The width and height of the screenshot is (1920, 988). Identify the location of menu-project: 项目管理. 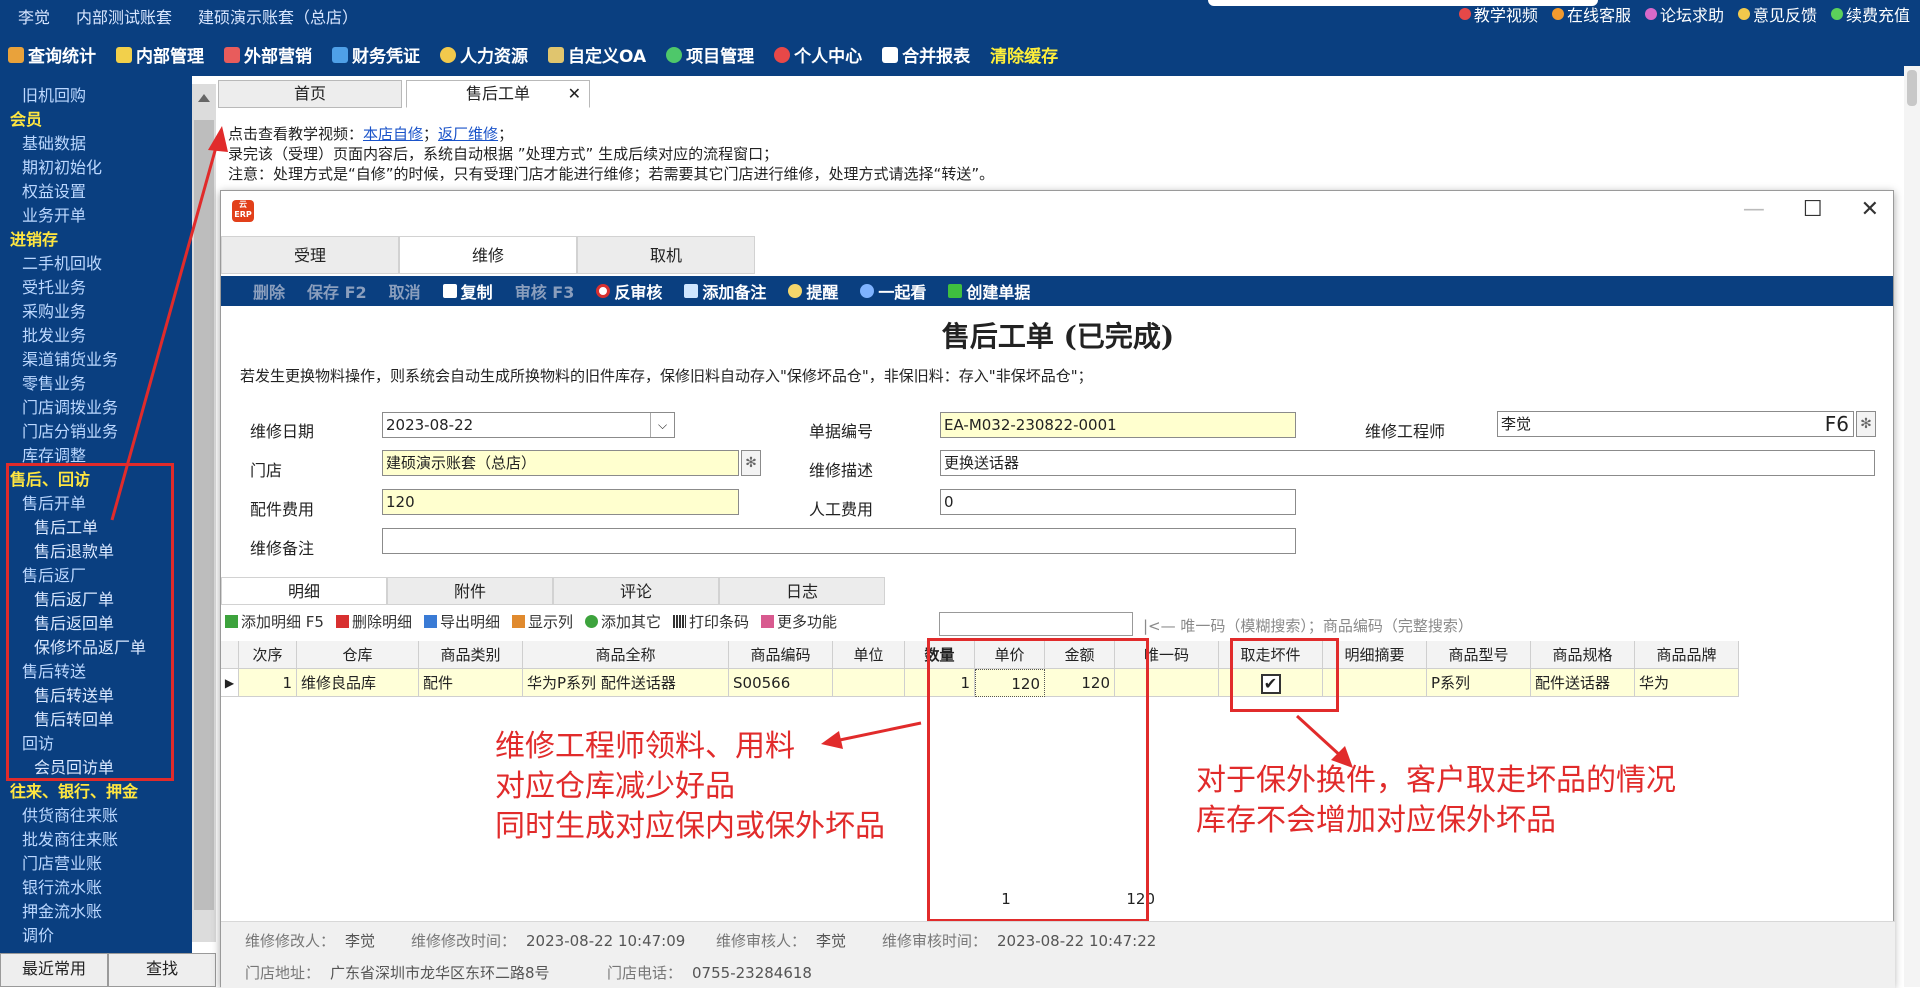
(710, 54).